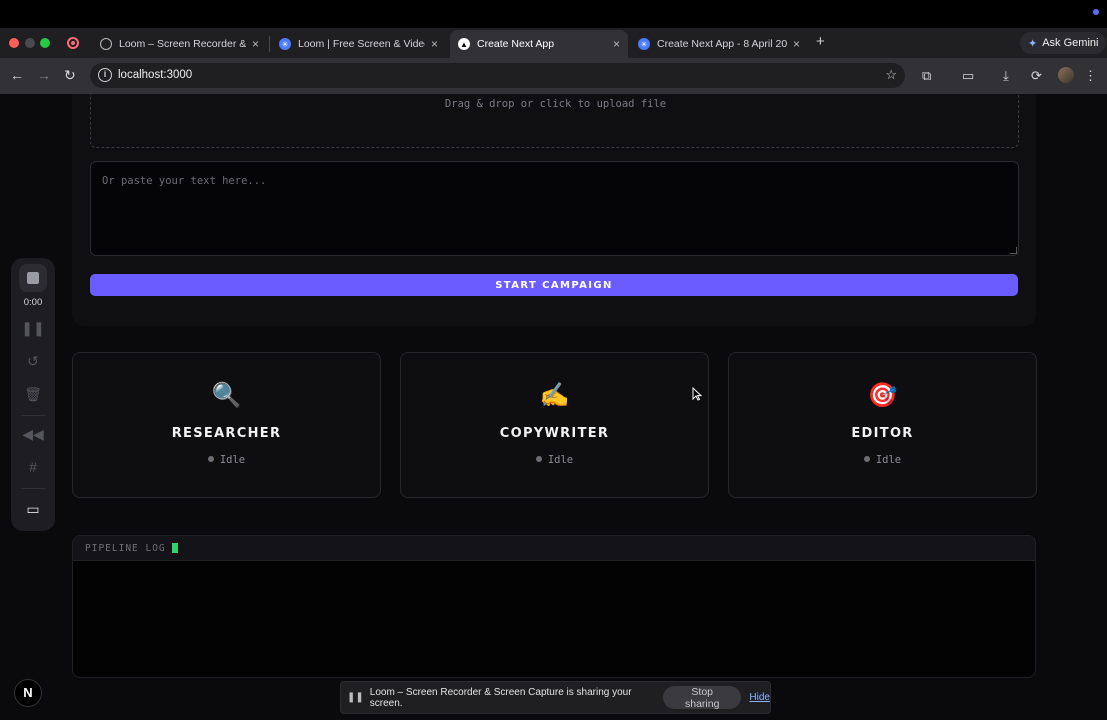 This screenshot has width=1107, height=720. Describe the element at coordinates (1066, 75) in the screenshot. I see `profile-avatar` at that location.